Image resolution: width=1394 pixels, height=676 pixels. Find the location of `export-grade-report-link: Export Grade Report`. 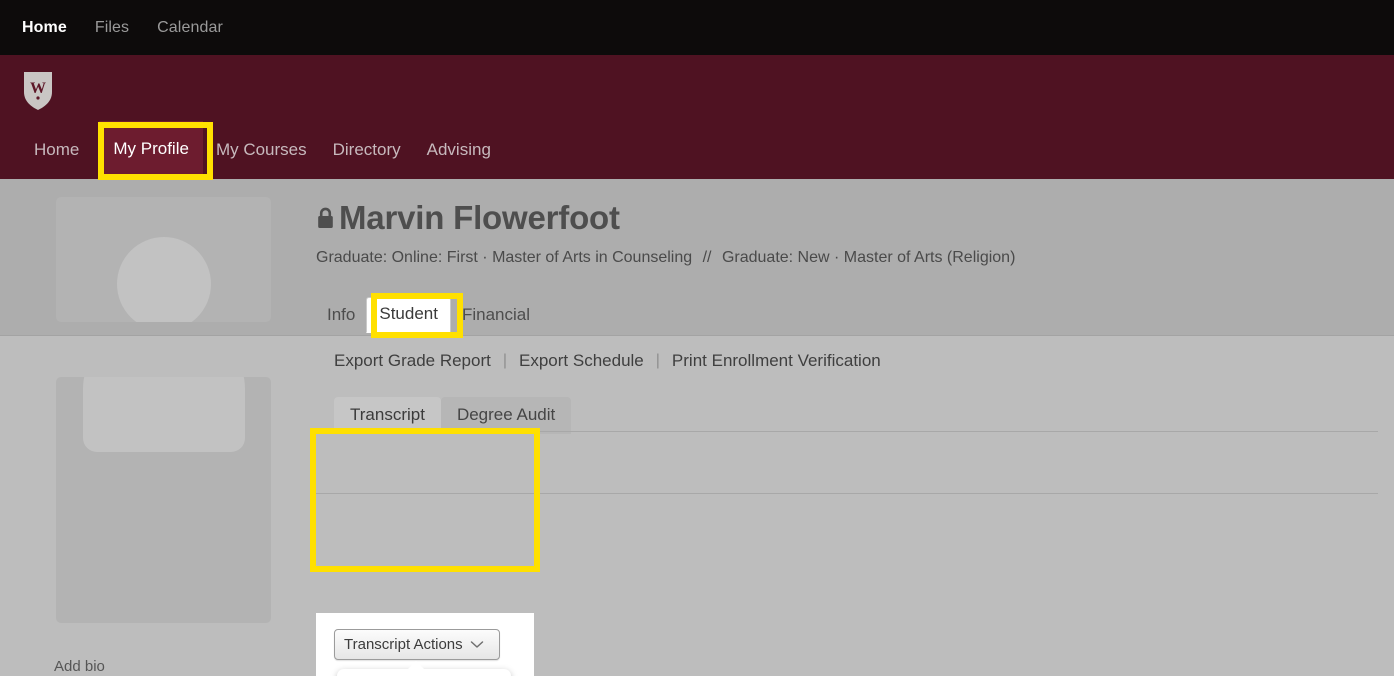

export-grade-report-link: Export Grade Report is located at coordinates (412, 361).